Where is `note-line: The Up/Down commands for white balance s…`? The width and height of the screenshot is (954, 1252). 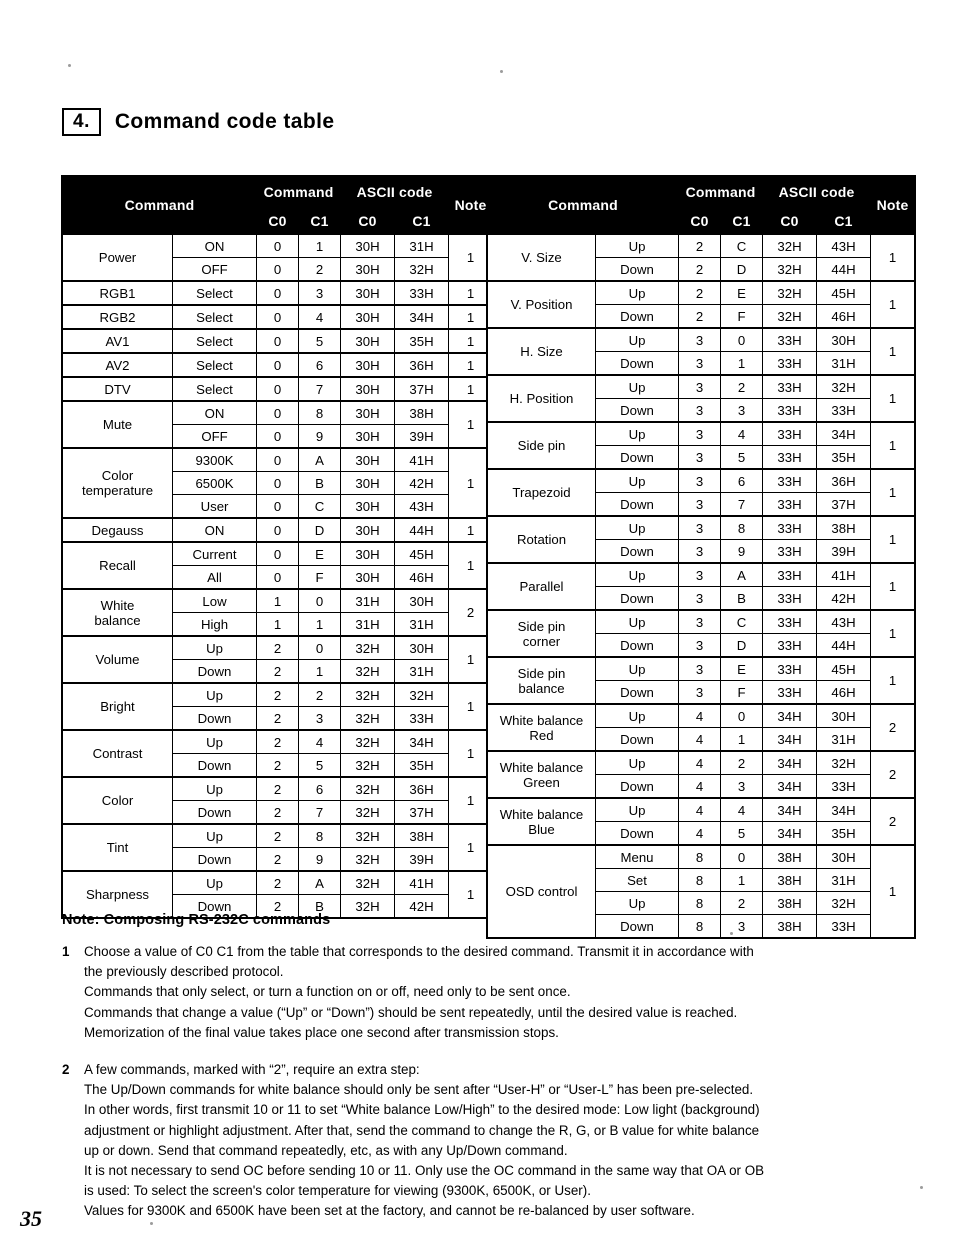 note-line: The Up/Down commands for white balance s… is located at coordinates (419, 1090).